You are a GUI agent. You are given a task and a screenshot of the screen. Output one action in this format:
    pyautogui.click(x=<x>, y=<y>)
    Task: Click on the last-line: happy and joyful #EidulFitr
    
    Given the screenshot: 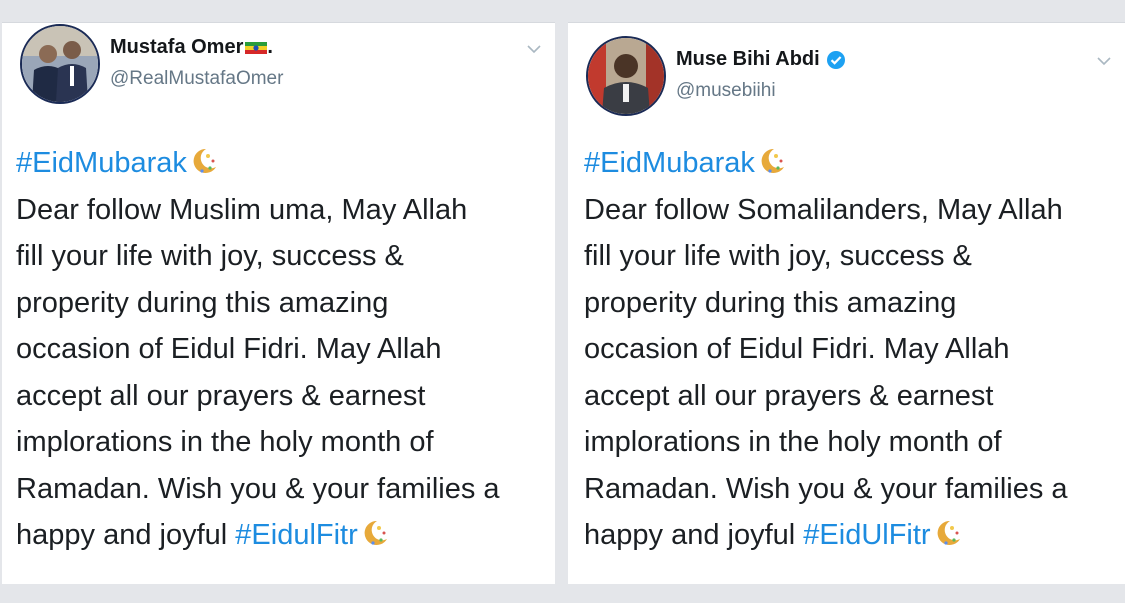 What is the action you would take?
    pyautogui.click(x=280, y=535)
    